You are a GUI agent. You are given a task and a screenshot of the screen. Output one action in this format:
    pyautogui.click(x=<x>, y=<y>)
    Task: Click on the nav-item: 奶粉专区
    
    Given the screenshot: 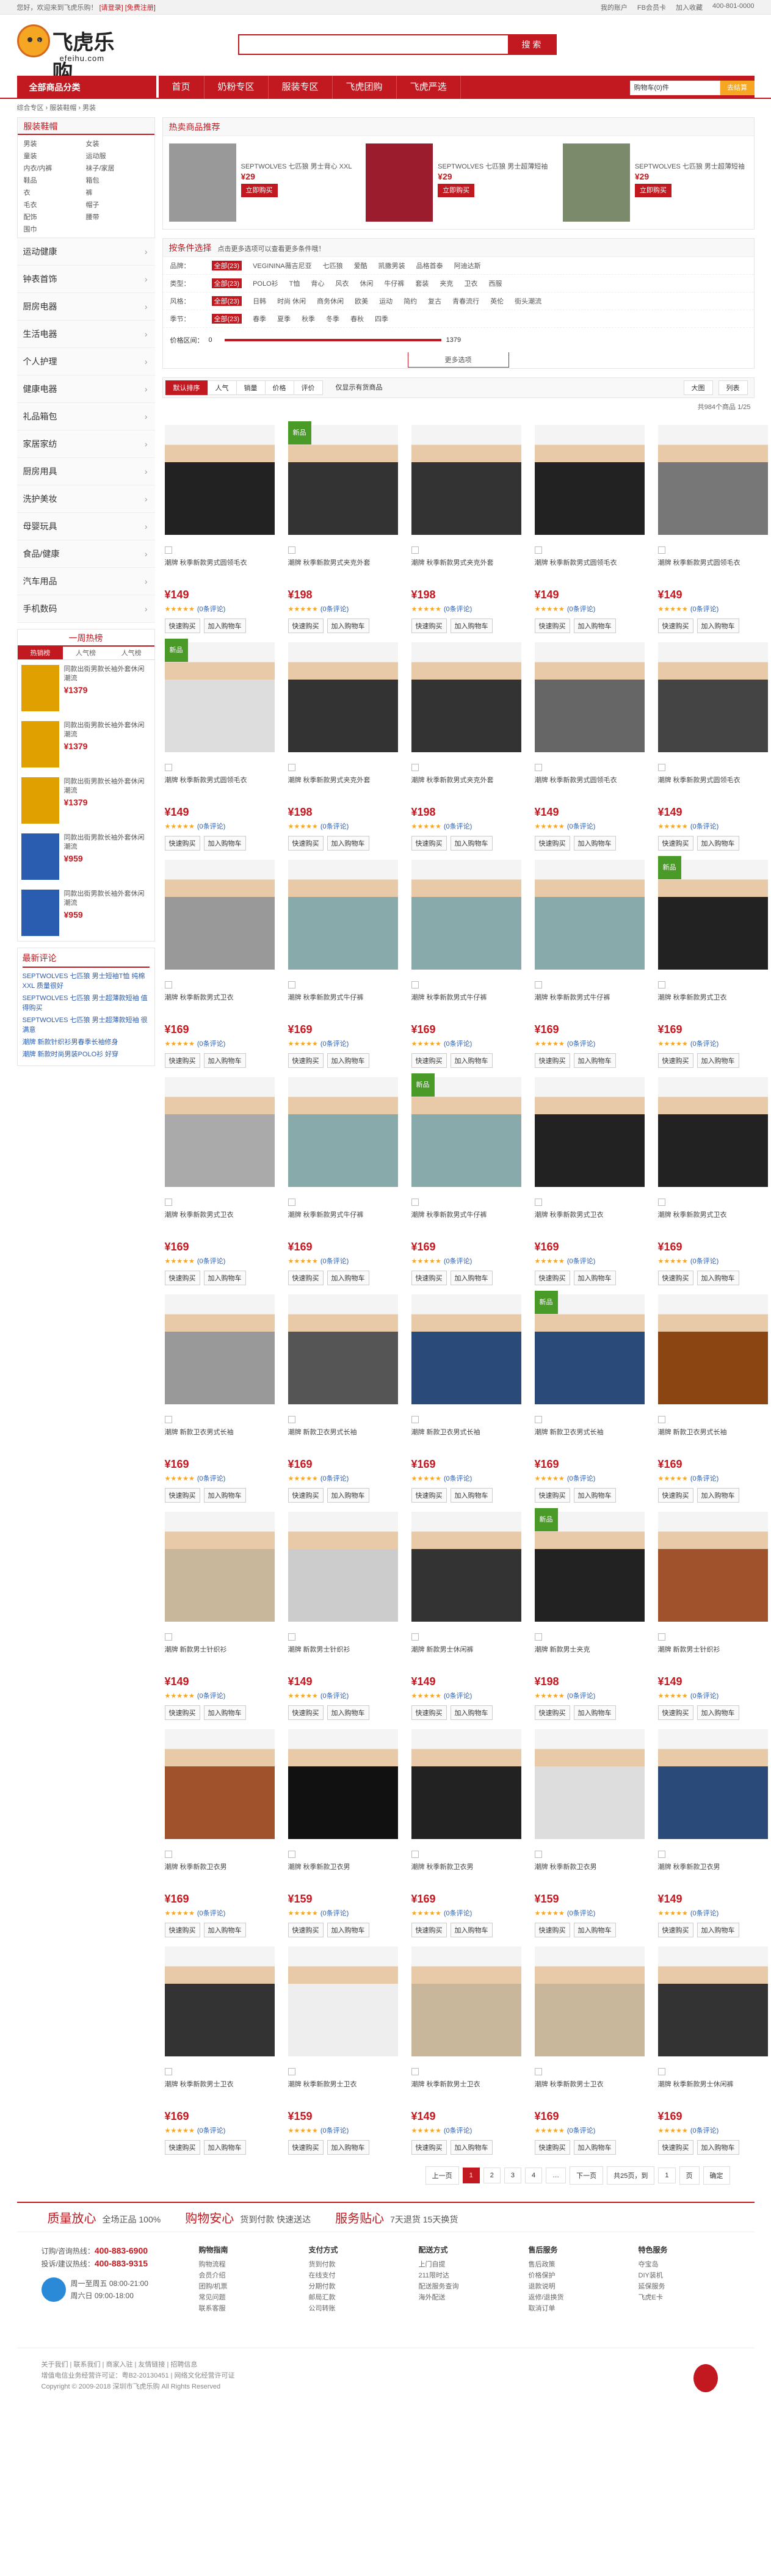 What is the action you would take?
    pyautogui.click(x=237, y=87)
    